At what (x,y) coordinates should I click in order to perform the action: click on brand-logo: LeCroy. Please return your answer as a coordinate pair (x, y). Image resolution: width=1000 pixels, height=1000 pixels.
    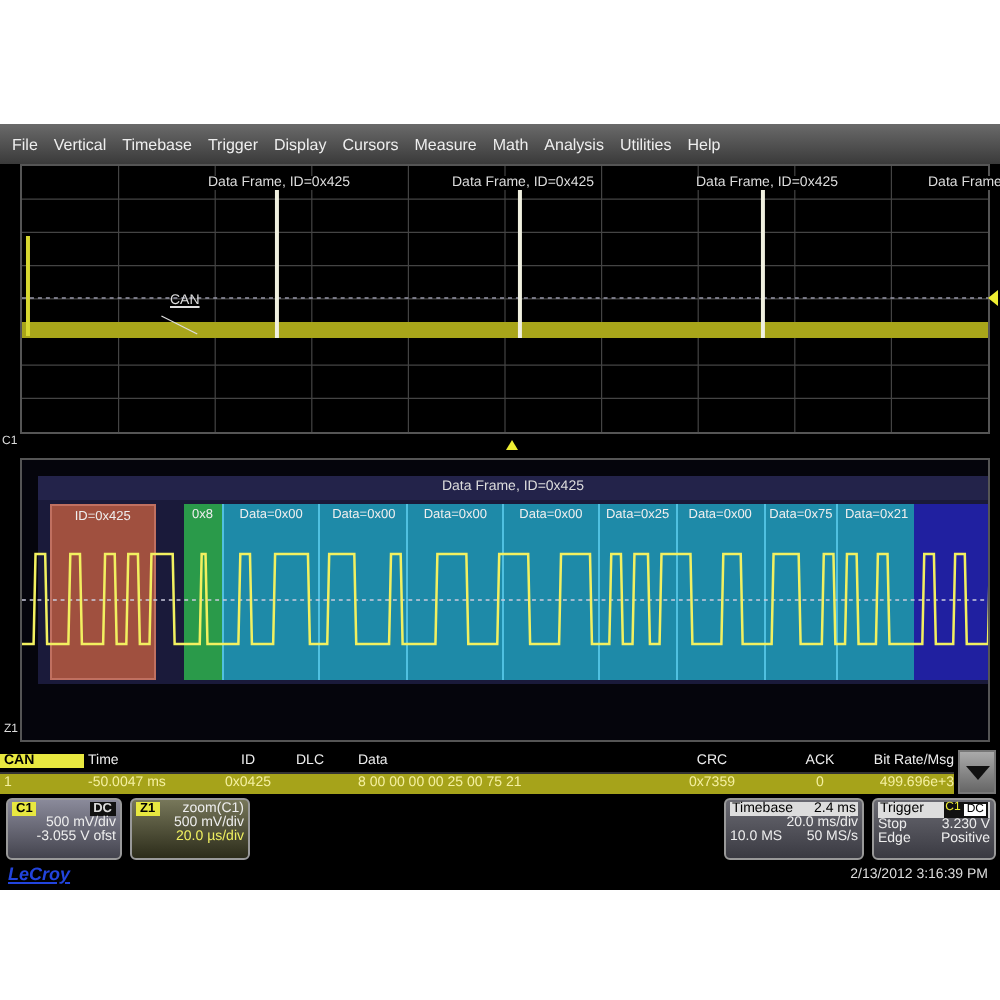
    Looking at the image, I should click on (39, 874).